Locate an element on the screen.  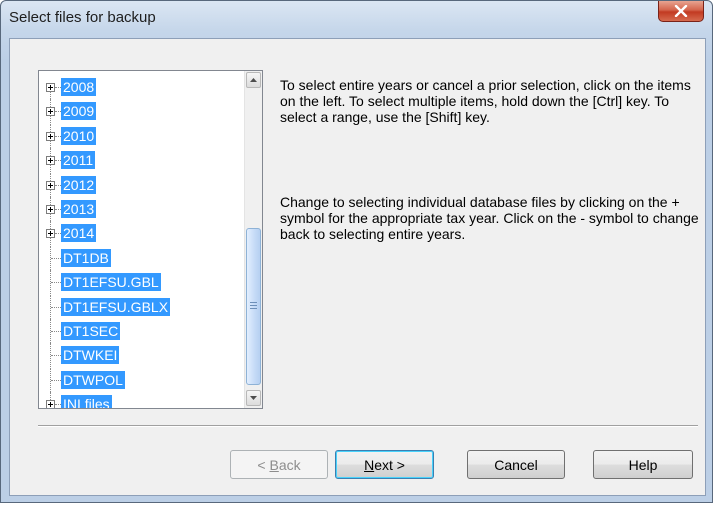
tree-scrollbar is located at coordinates (253, 239).